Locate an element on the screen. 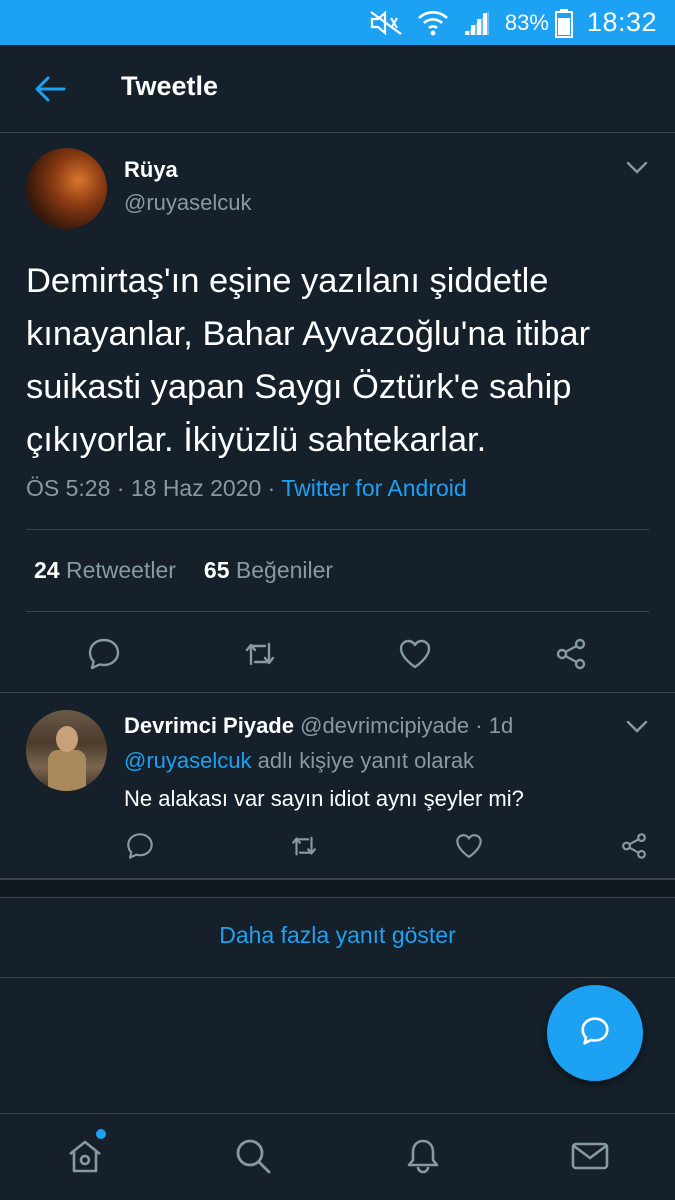 This screenshot has width=675, height=1200. page-title: Tweetle is located at coordinates (170, 86).